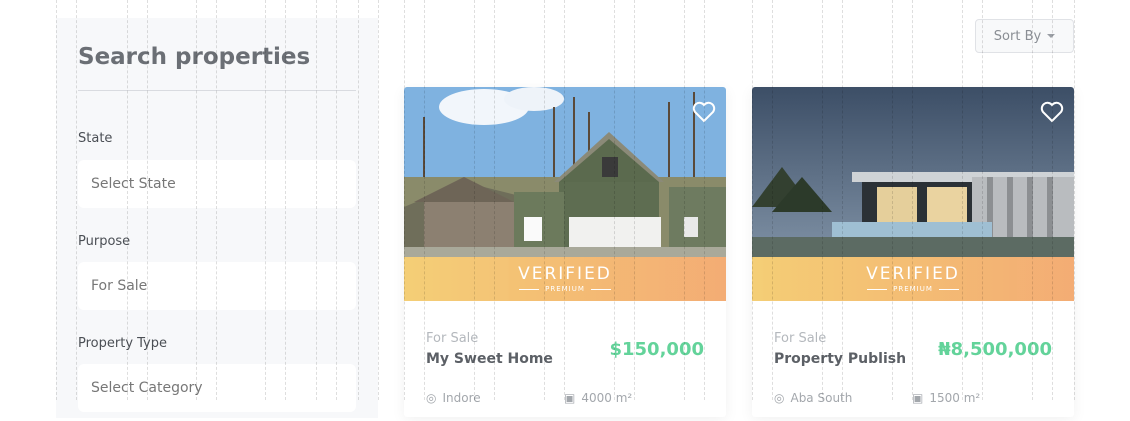 The height and width of the screenshot is (421, 1130). What do you see at coordinates (840, 359) in the screenshot?
I see `listing-title: Property Publish` at bounding box center [840, 359].